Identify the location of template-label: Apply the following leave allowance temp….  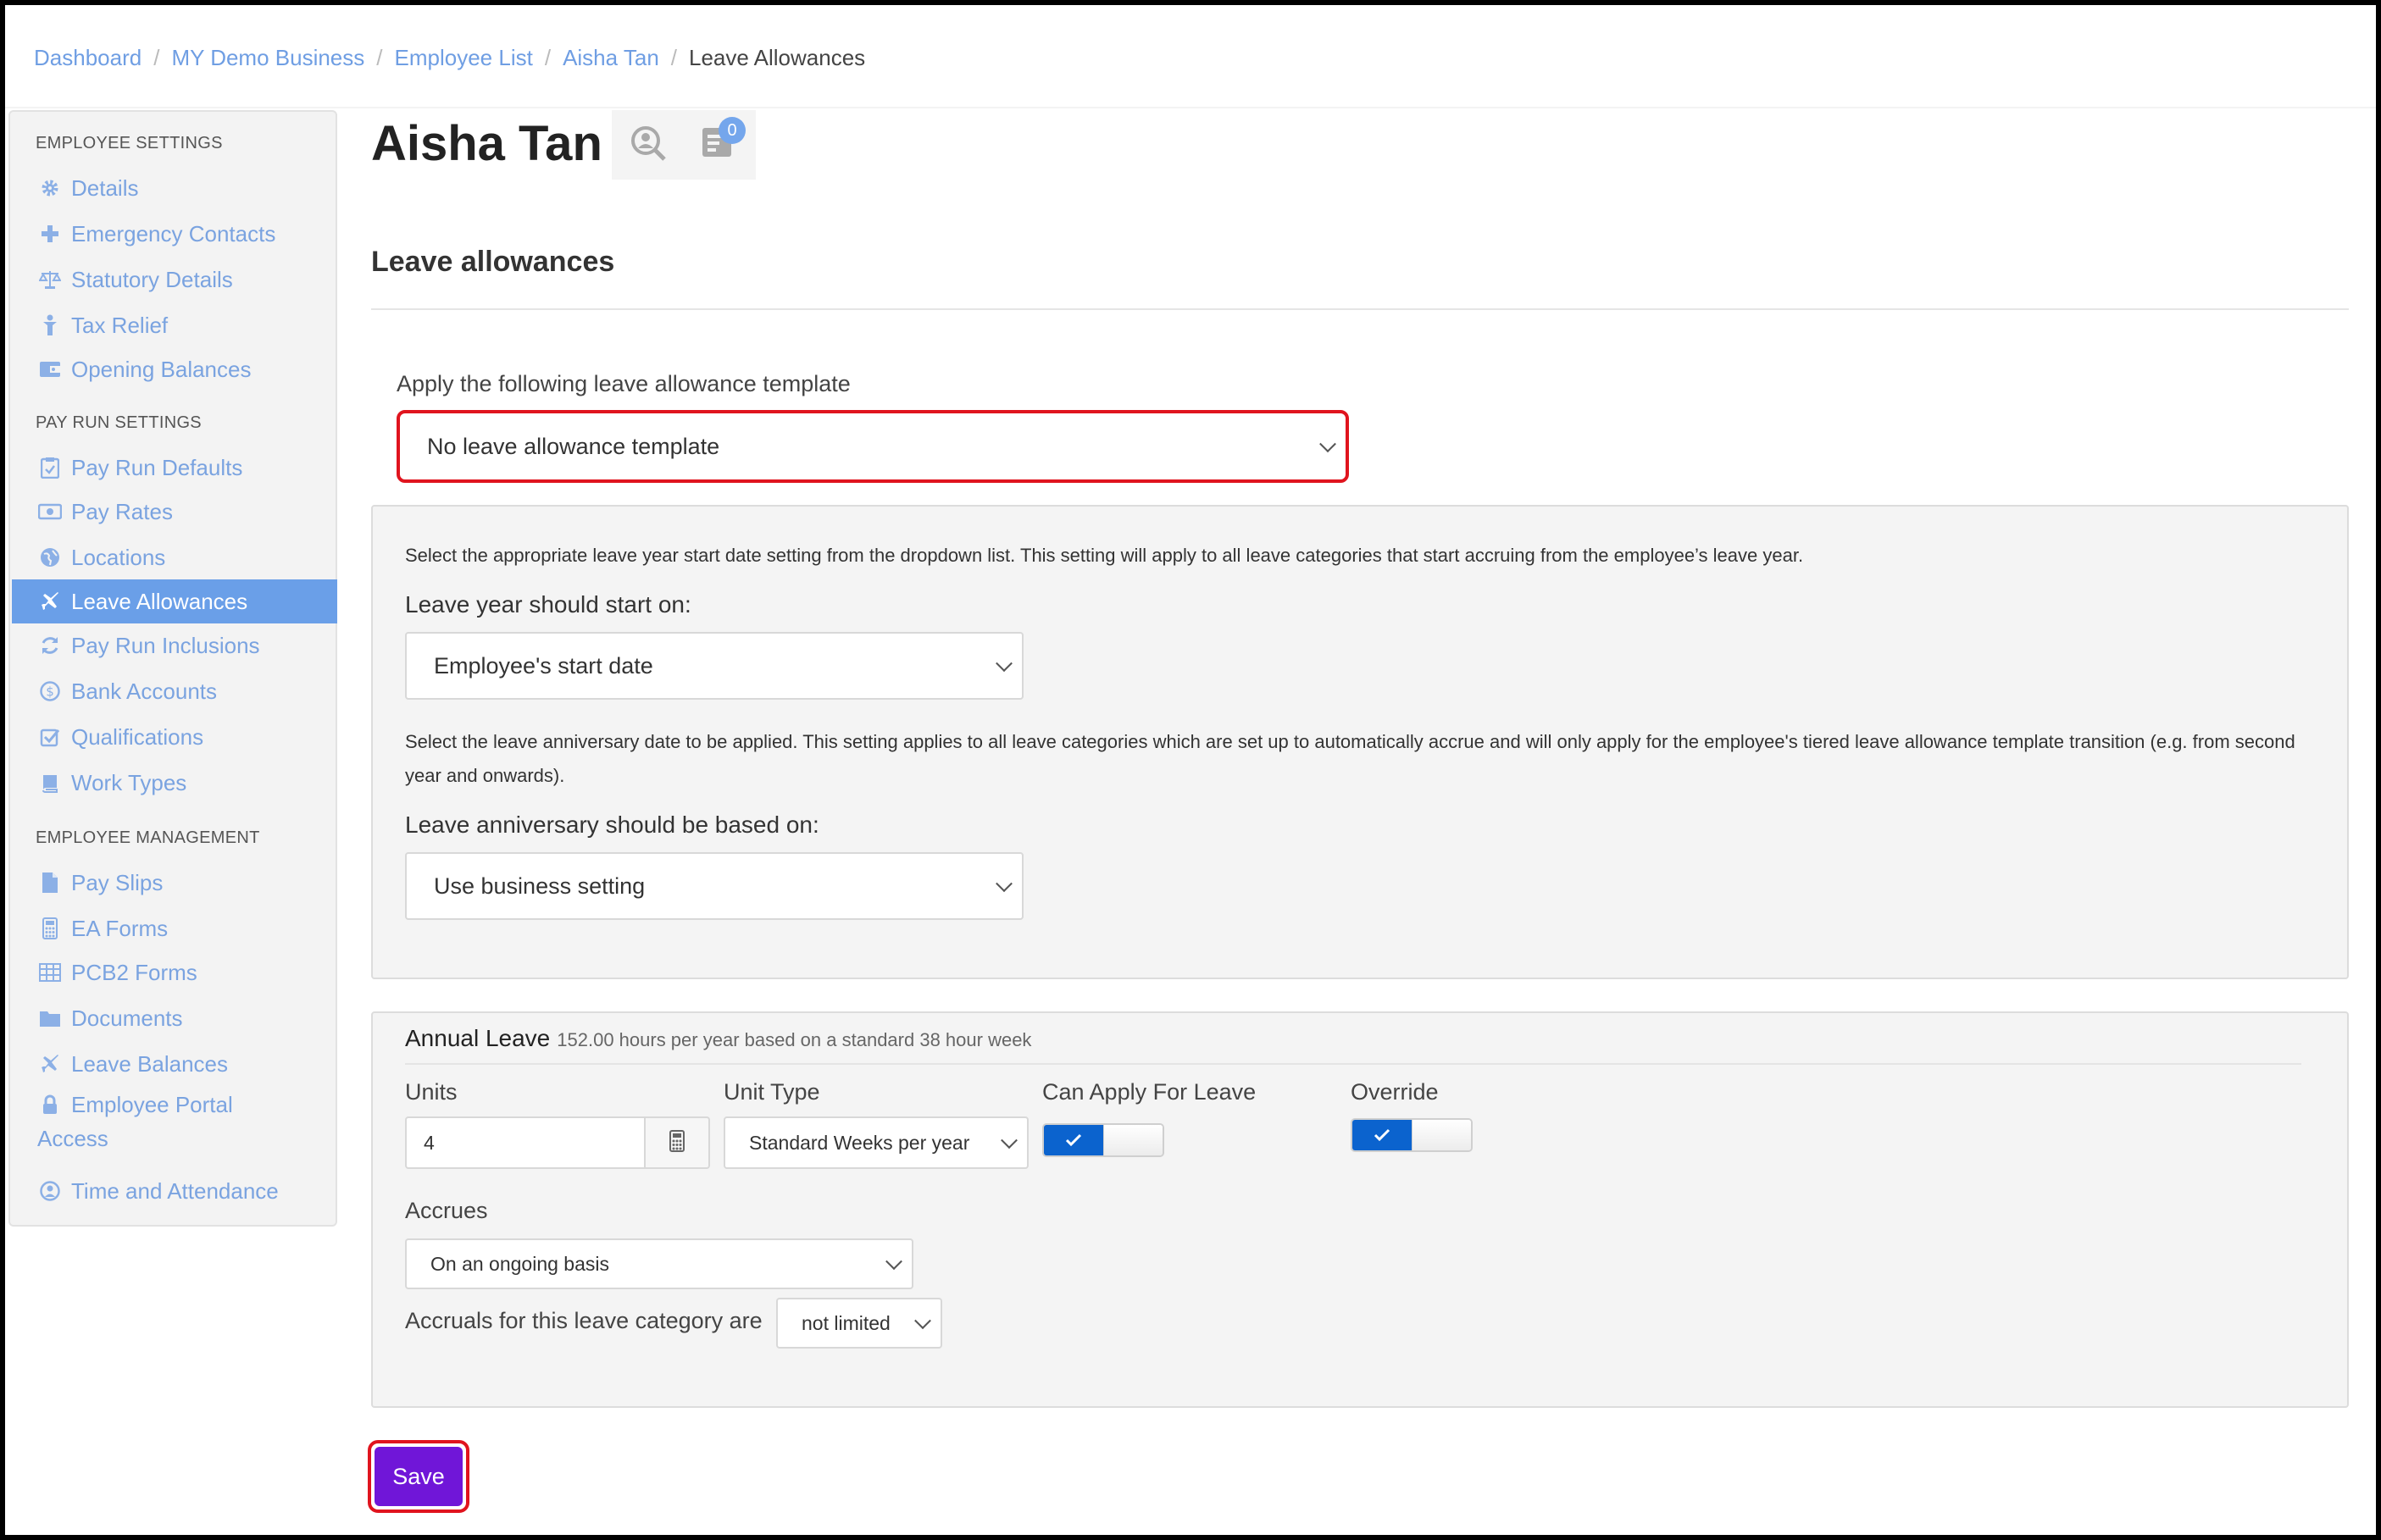
(624, 383).